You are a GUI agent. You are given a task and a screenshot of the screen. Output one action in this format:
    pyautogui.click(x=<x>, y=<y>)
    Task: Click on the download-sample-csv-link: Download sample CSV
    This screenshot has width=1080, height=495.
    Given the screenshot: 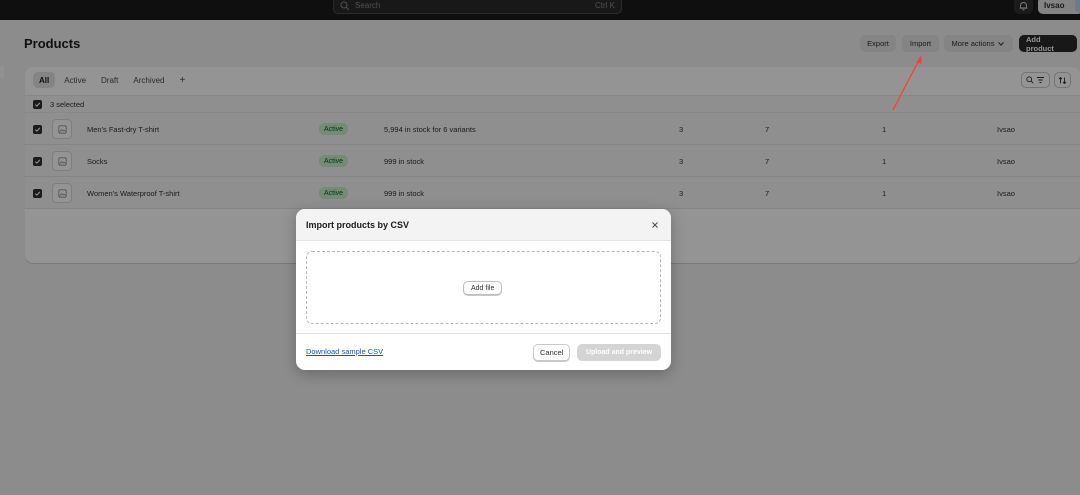 What is the action you would take?
    pyautogui.click(x=344, y=351)
    